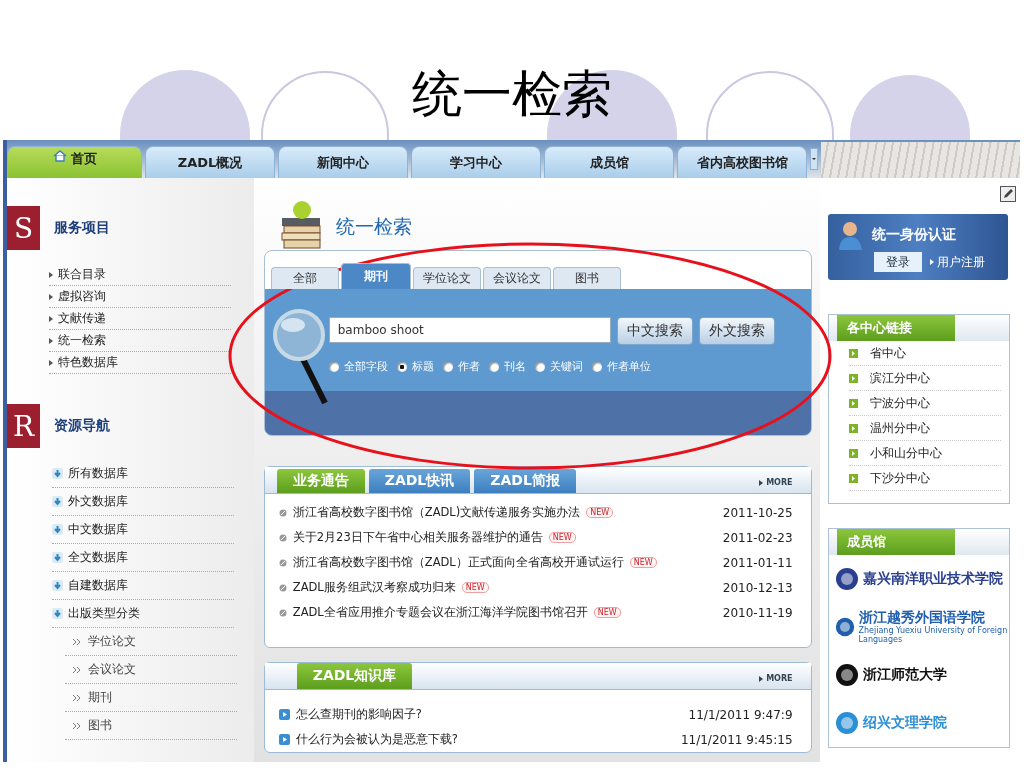 This screenshot has width=1024, height=768. I want to click on nav-tab: 学习中心, so click(476, 162).